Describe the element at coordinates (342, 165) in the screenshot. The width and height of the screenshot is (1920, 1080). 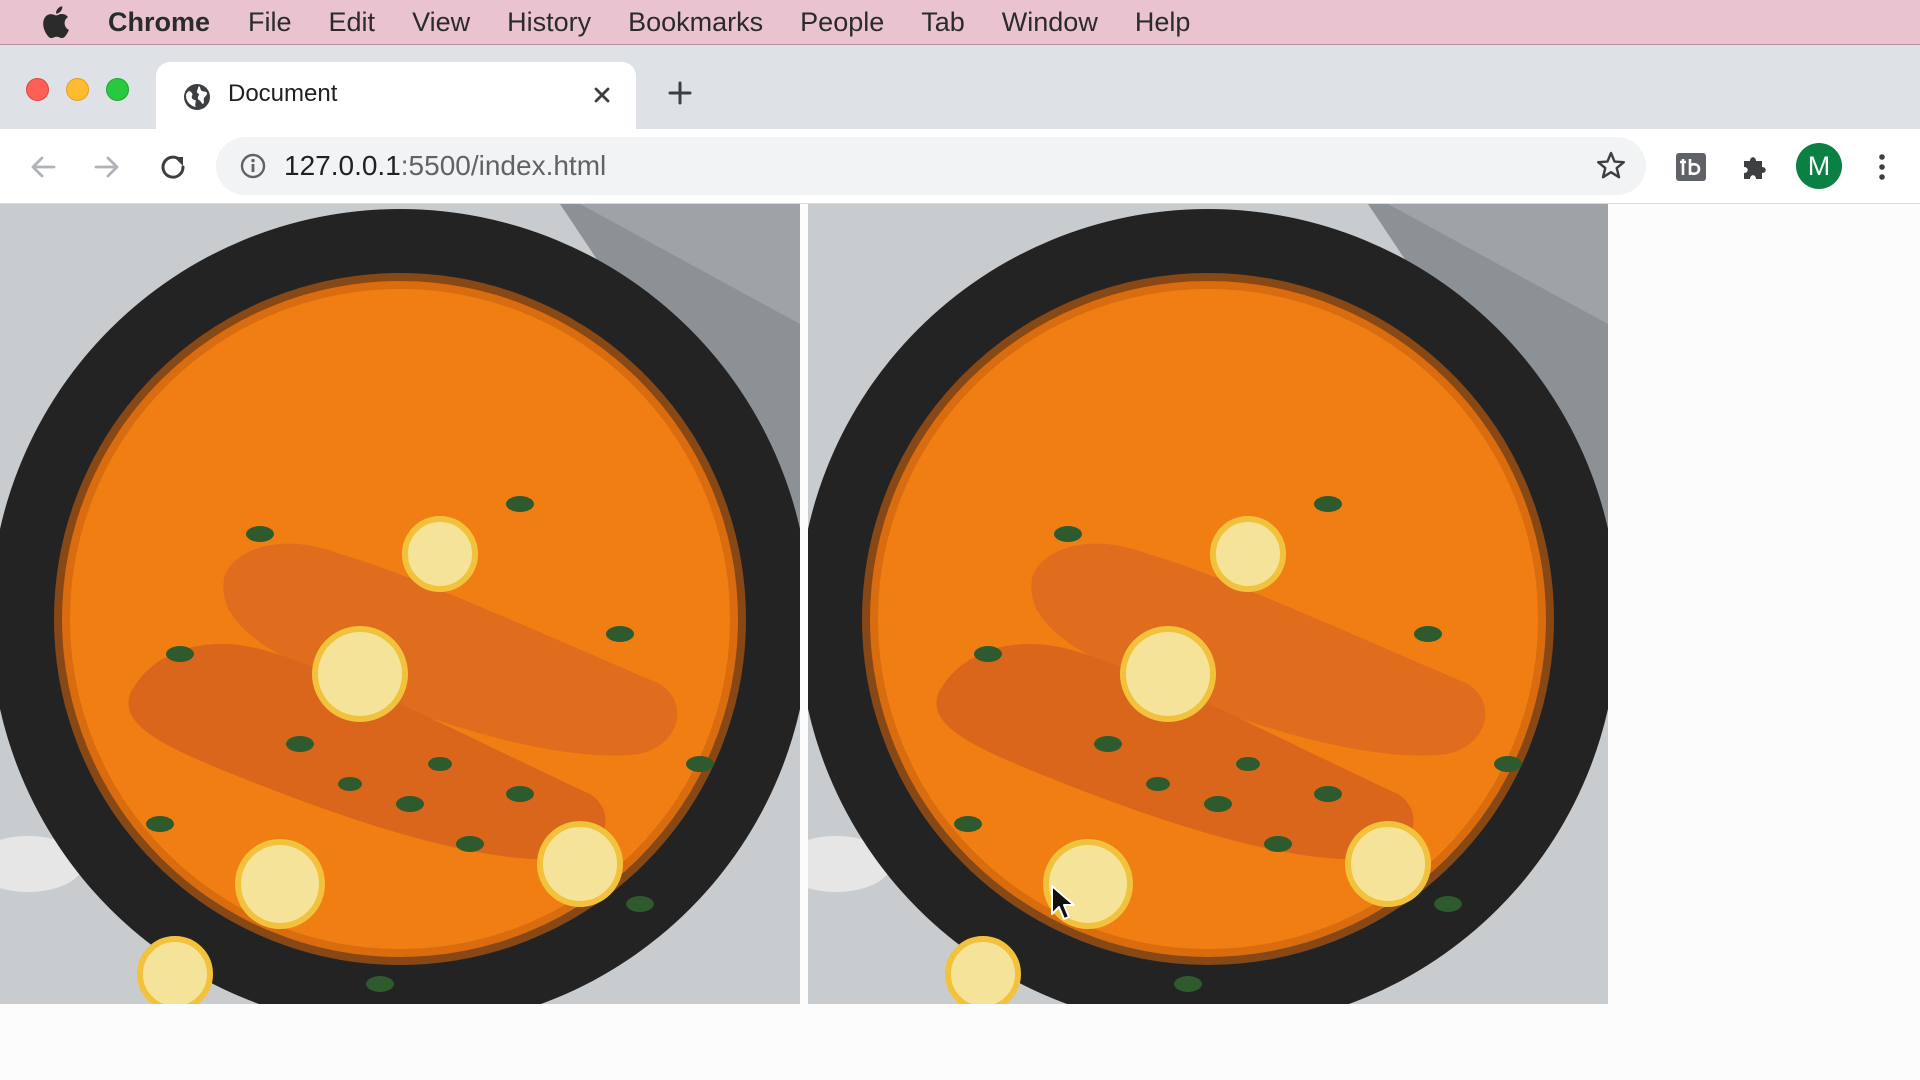
I see `url-host: 127.0.0.1` at that location.